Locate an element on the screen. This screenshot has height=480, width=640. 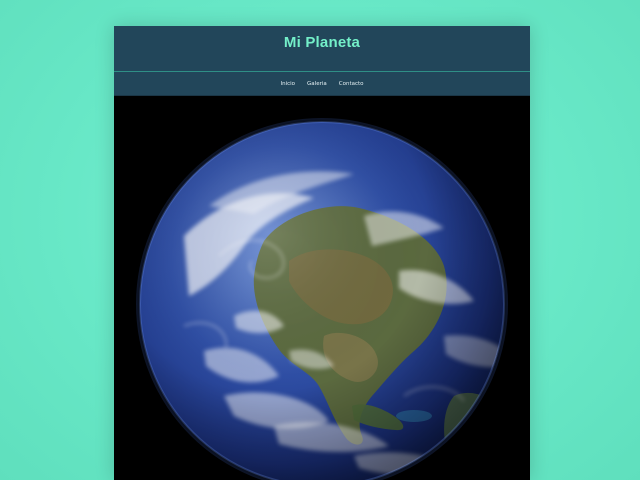
main-nav: Inicio Galeria Contacto is located at coordinates (322, 84).